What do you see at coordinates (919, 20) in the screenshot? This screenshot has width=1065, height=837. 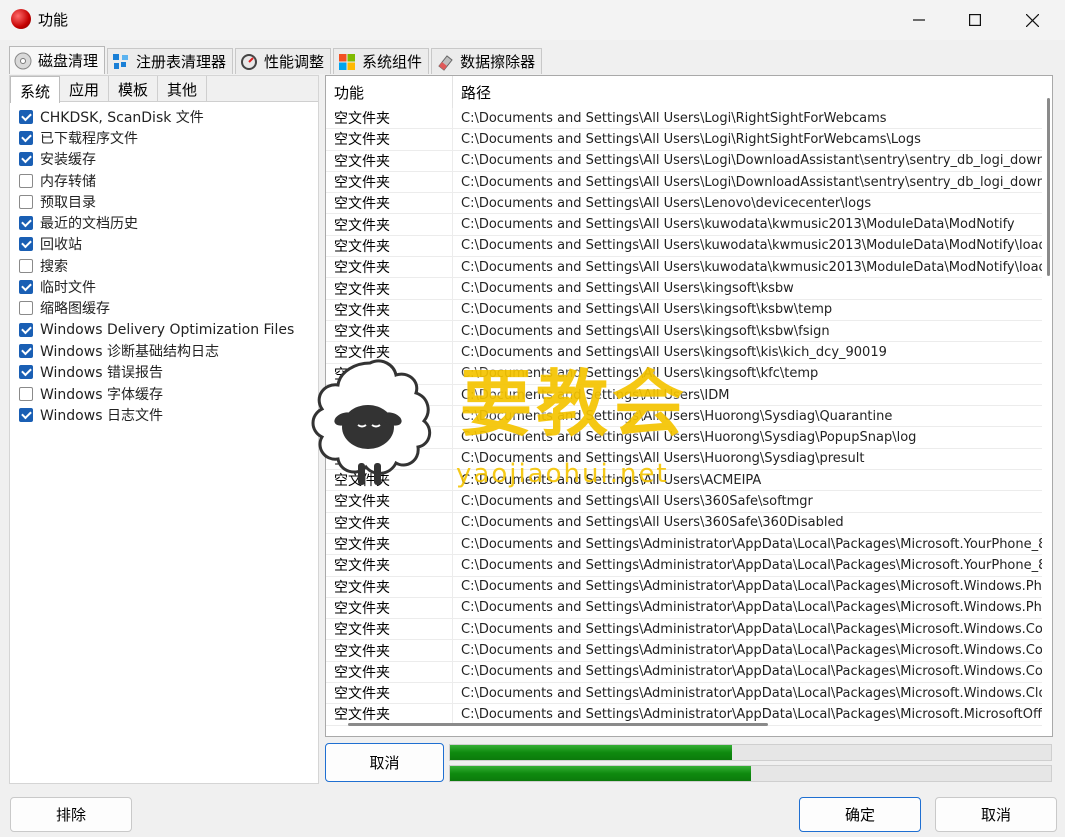 I see `minimize-button` at bounding box center [919, 20].